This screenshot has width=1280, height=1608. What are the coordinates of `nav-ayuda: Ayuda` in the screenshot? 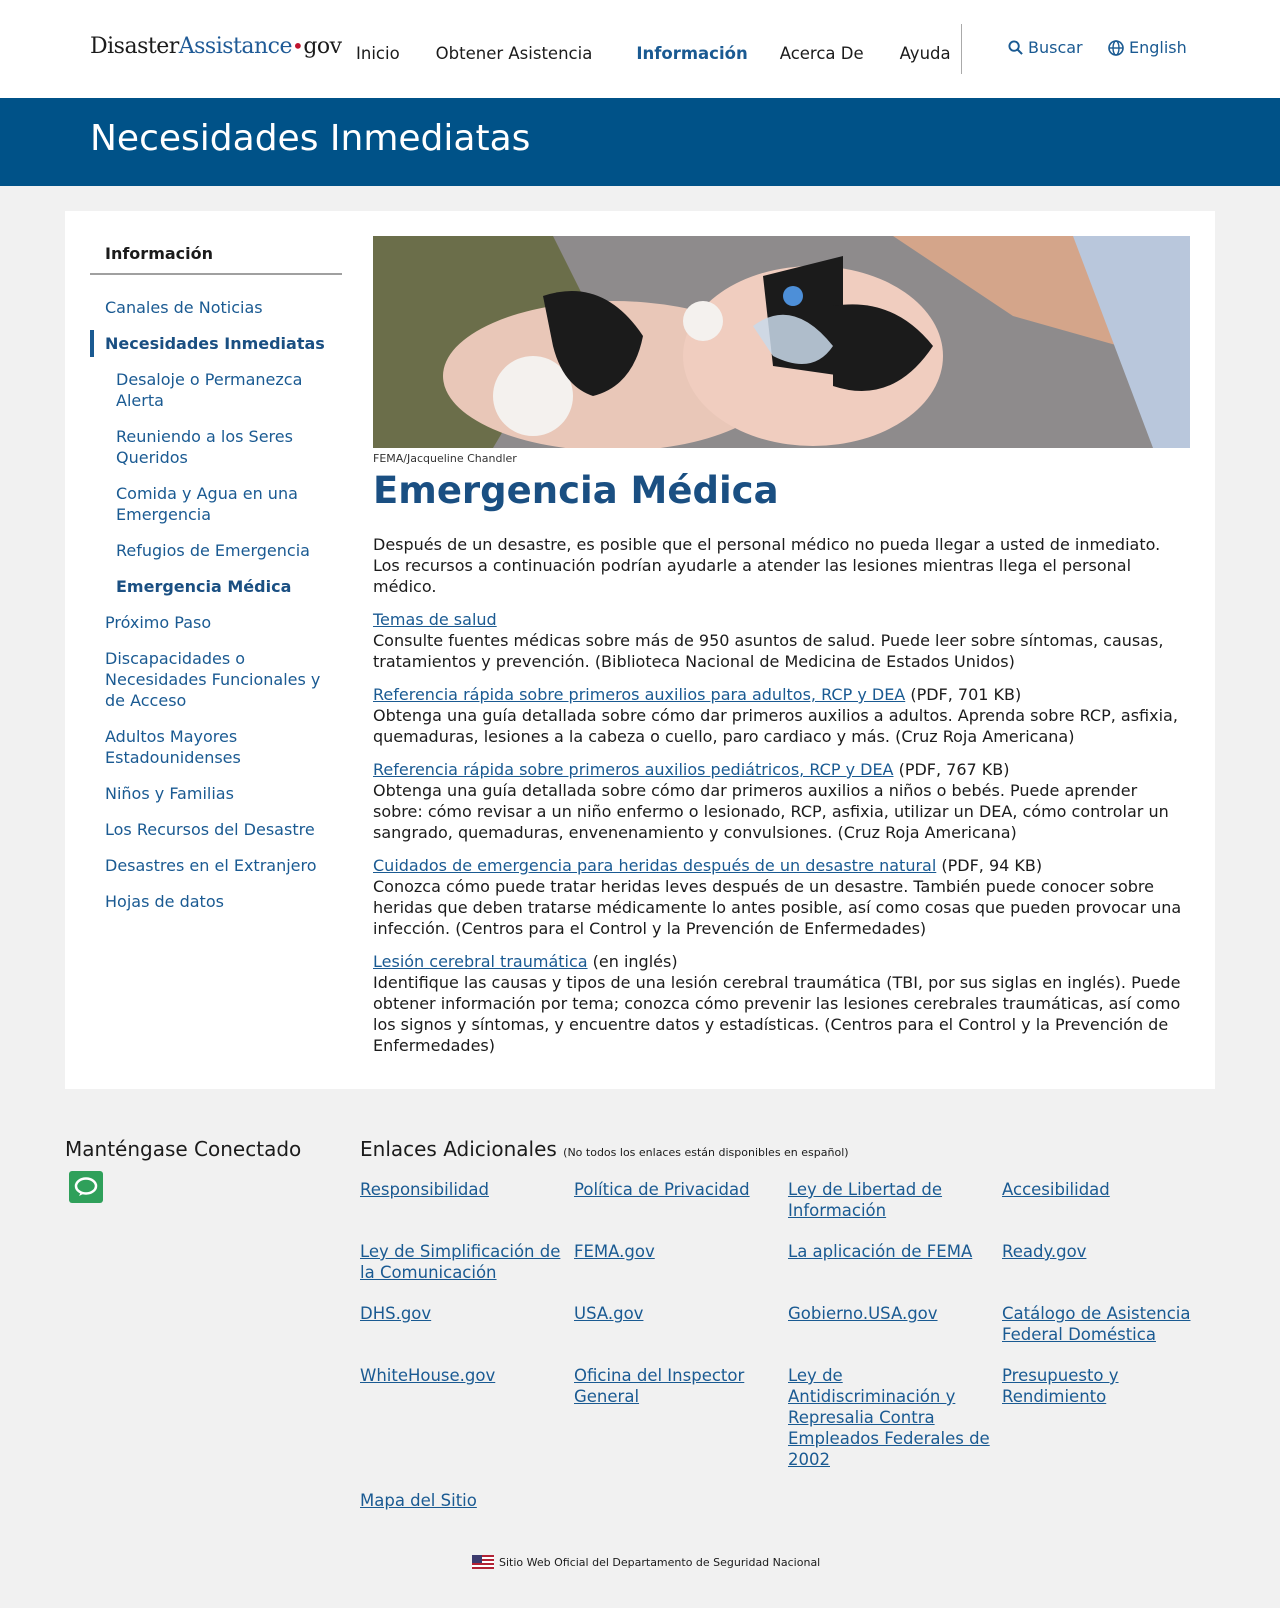 It's located at (925, 53).